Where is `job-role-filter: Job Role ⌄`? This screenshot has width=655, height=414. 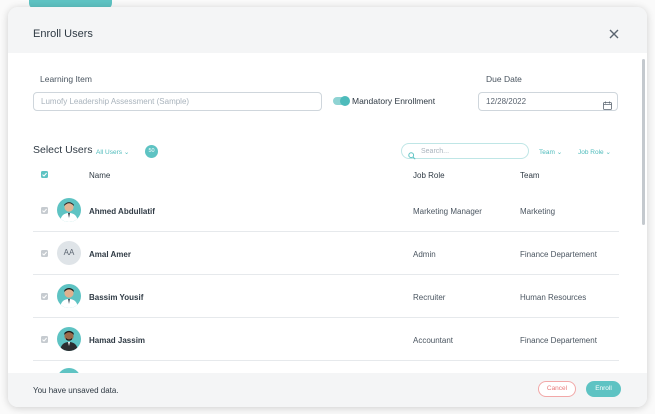 job-role-filter: Job Role ⌄ is located at coordinates (594, 152).